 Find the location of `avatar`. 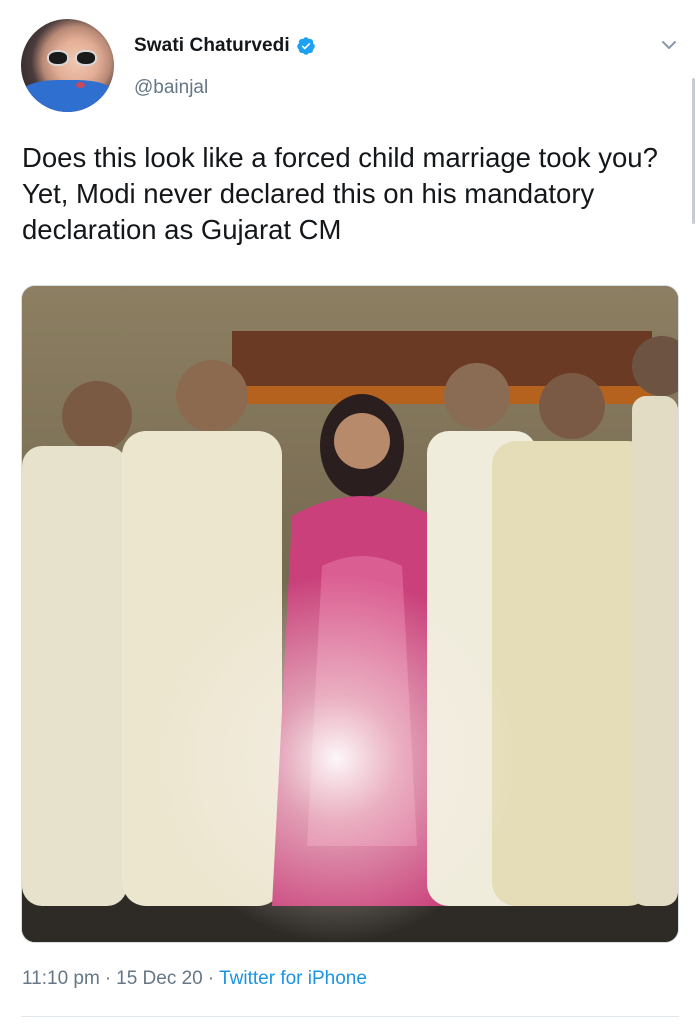

avatar is located at coordinates (67, 65).